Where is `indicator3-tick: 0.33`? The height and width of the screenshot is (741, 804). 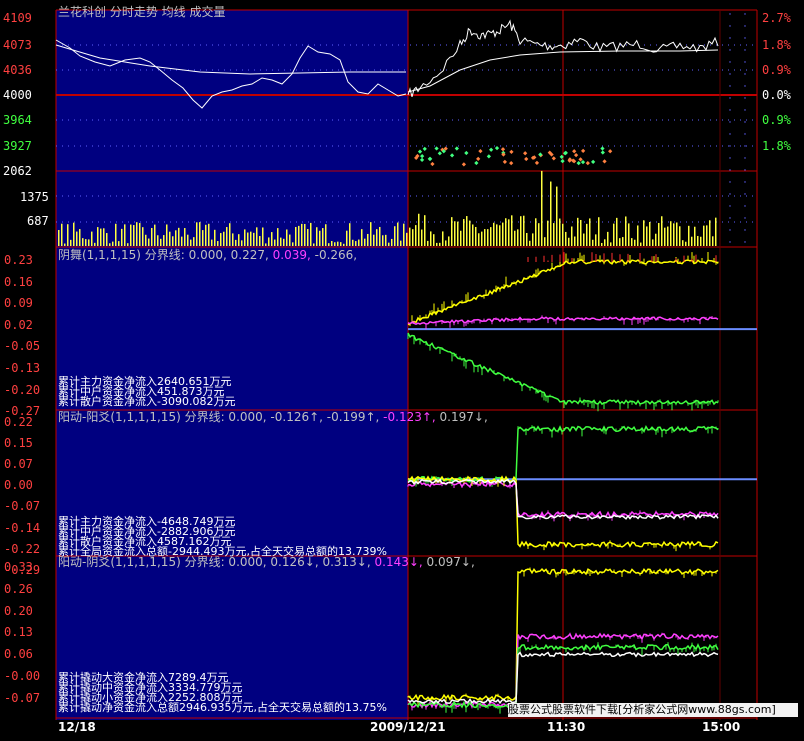 indicator3-tick: 0.33 is located at coordinates (18, 567).